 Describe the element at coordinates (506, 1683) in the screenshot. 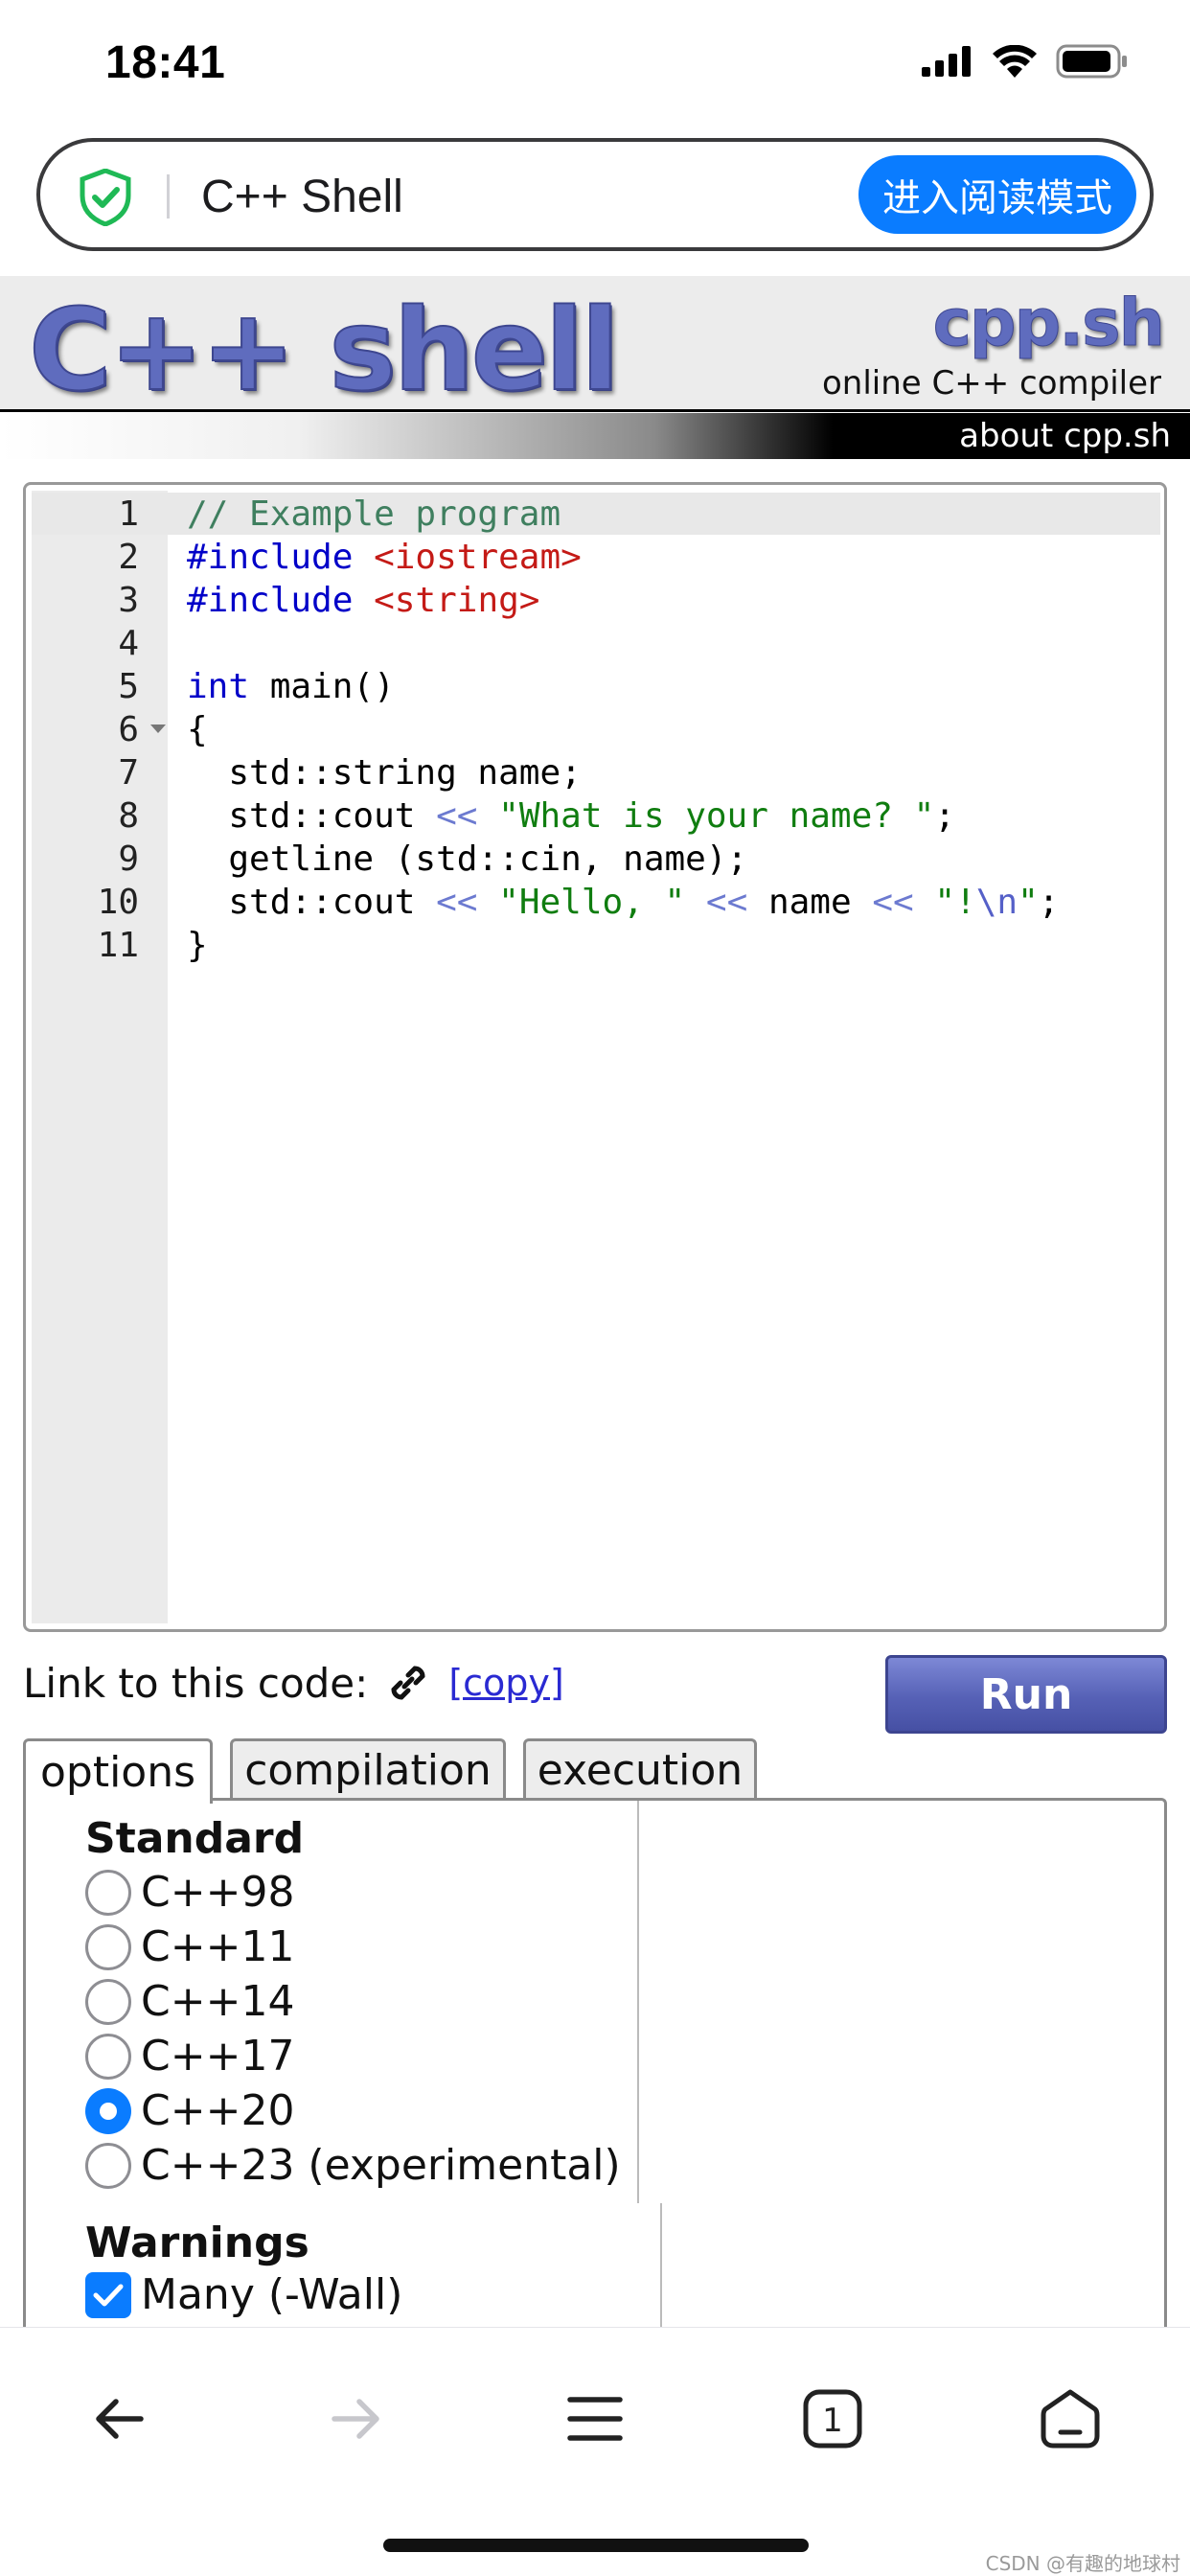

I see `copy-link: [copy]` at that location.